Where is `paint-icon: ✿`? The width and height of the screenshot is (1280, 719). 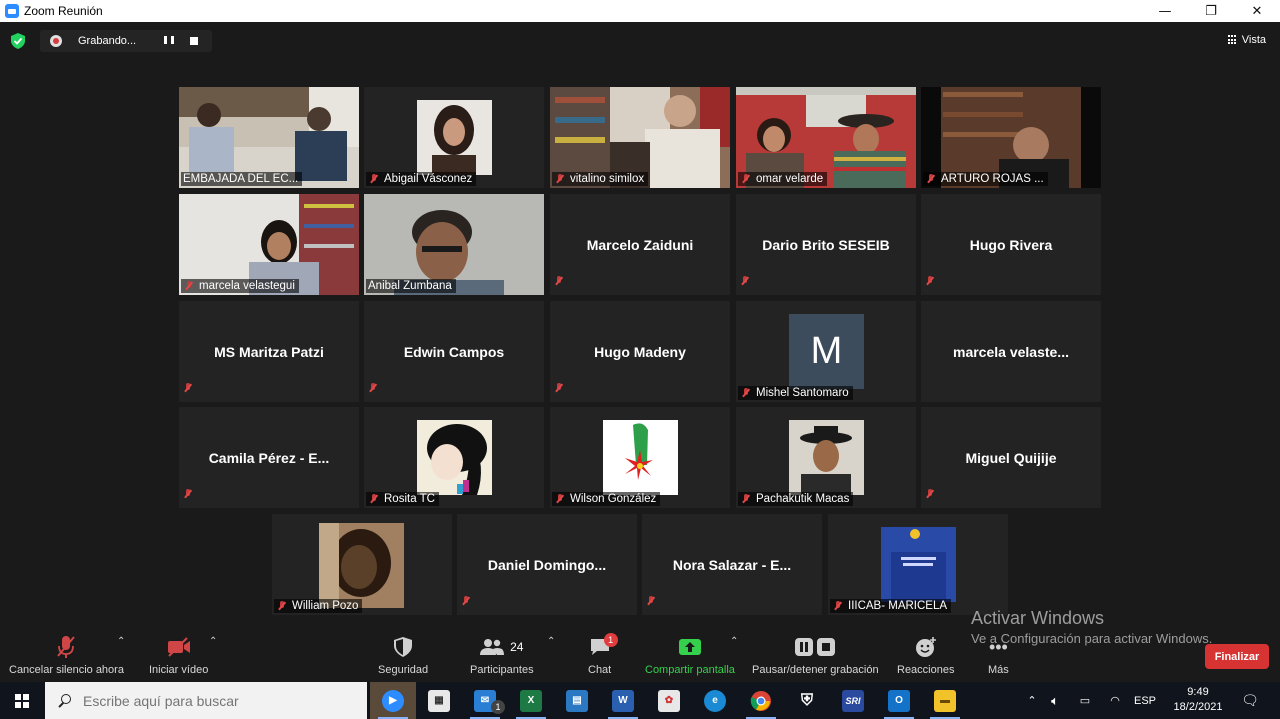 paint-icon: ✿ is located at coordinates (669, 700).